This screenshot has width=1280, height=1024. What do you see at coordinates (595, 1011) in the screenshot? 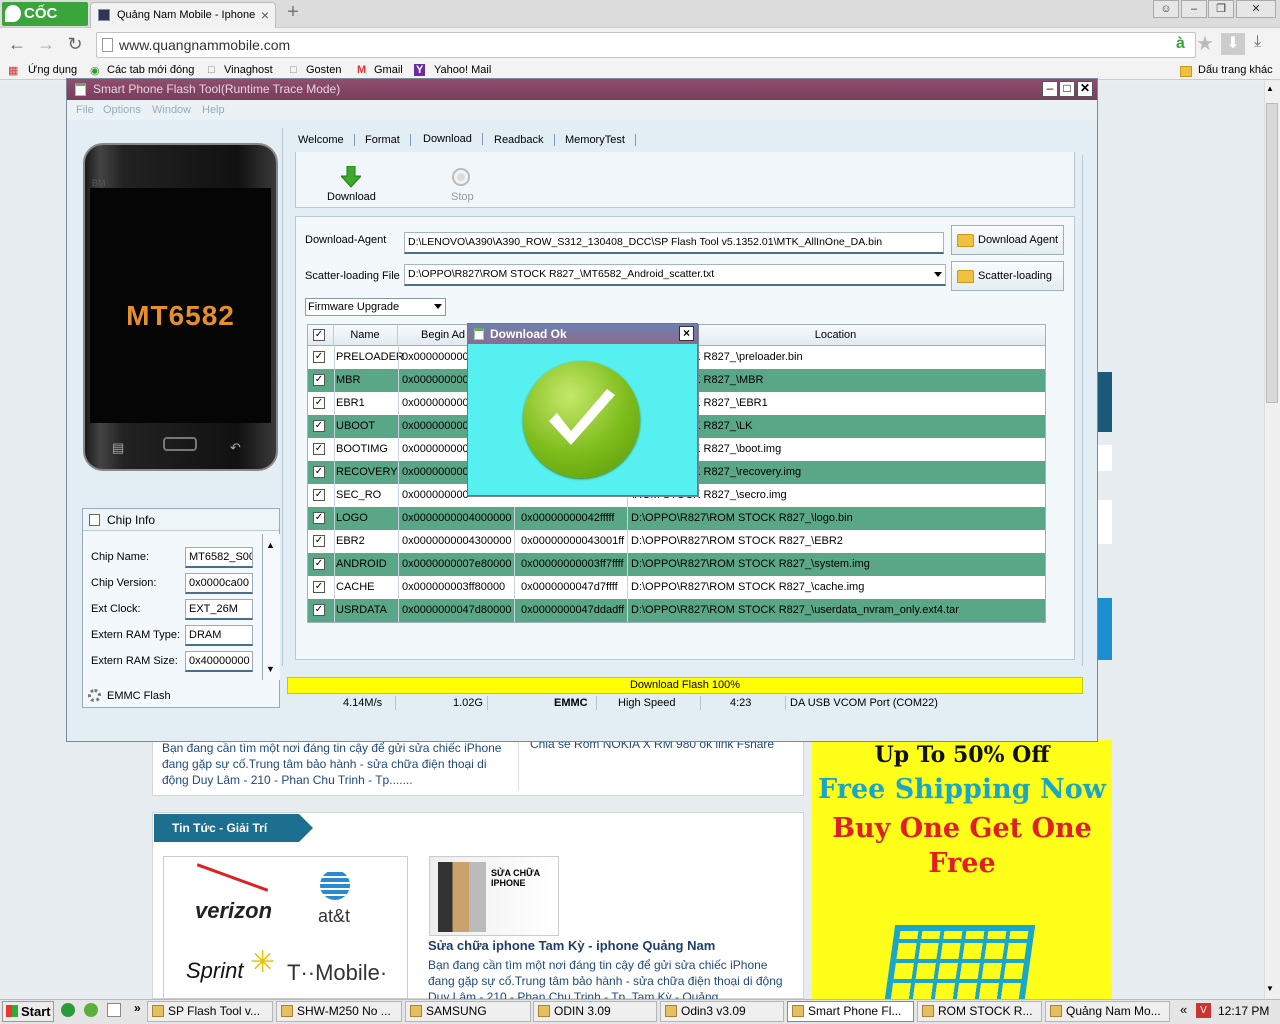
I see `taskbar-item: ODIN 3.09` at bounding box center [595, 1011].